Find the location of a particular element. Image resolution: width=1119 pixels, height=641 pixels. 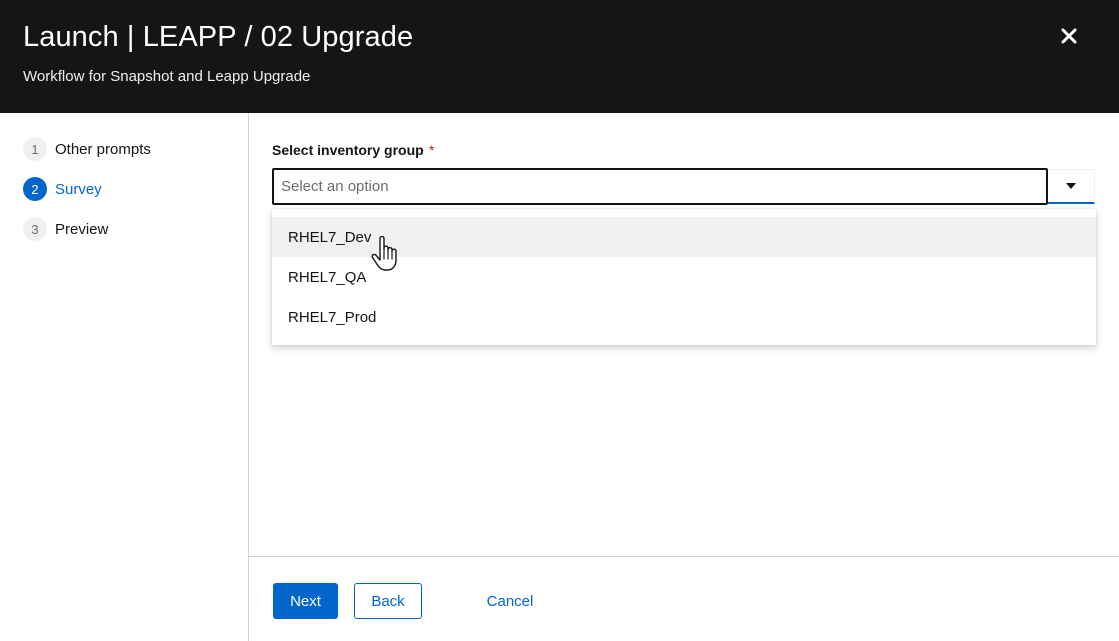

modal-subtitle: Workflow for Snapshot and Leapp Upgrade is located at coordinates (167, 76).